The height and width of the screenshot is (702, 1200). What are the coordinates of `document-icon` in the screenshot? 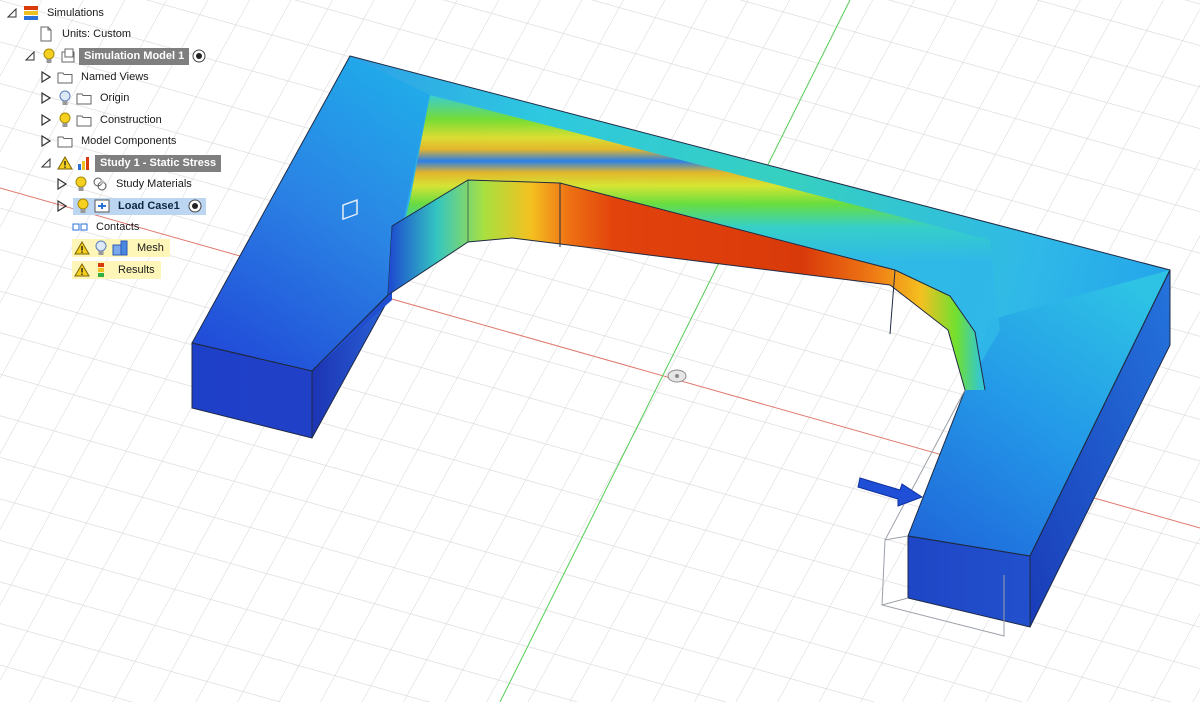 It's located at (46, 34).